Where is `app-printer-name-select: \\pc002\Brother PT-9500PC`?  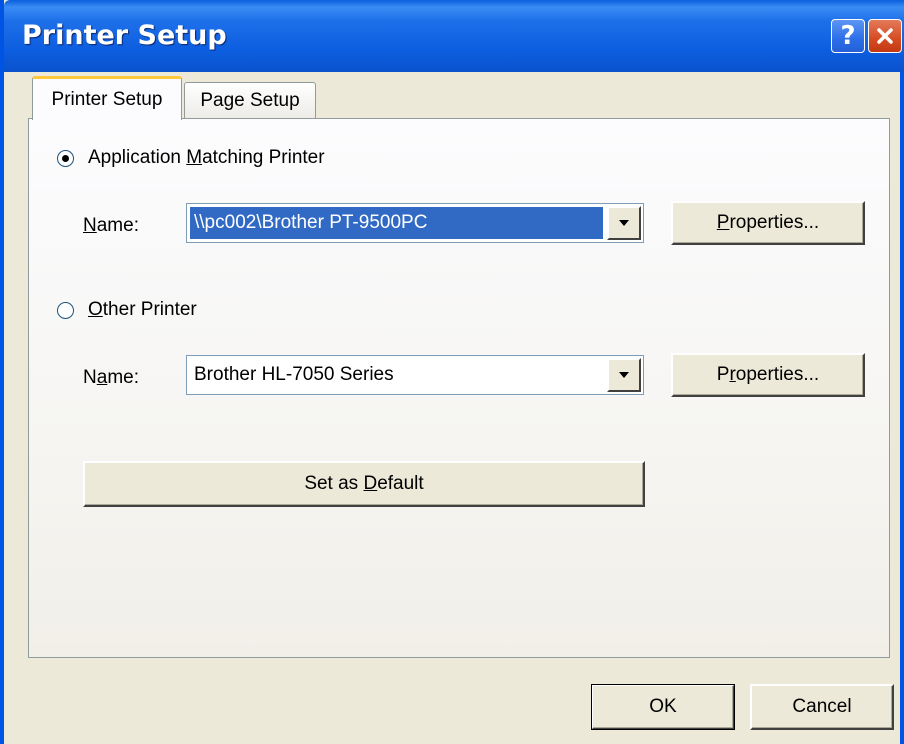
app-printer-name-select: \\pc002\Brother PT-9500PC is located at coordinates (415, 223).